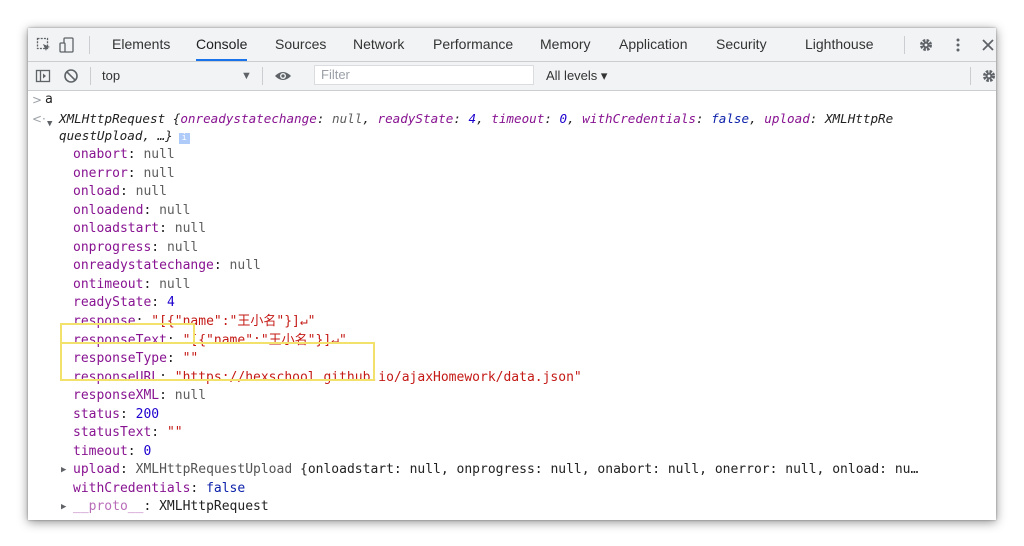  Describe the element at coordinates (108, 284) in the screenshot. I see `property-key: ontimeout` at that location.